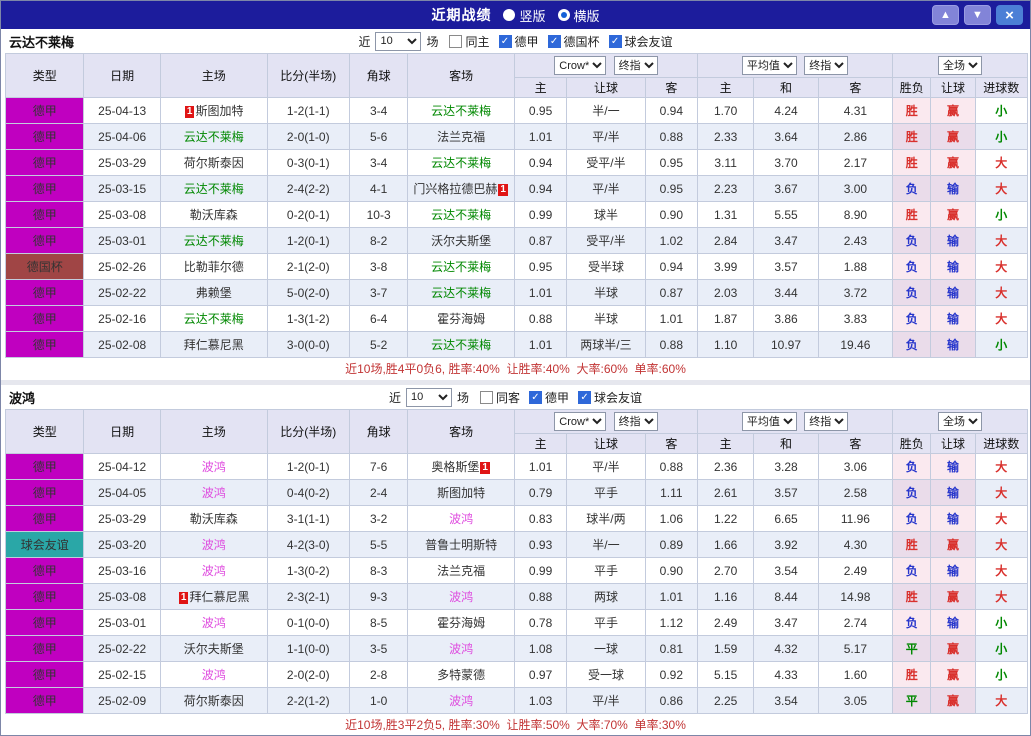 This screenshot has height=736, width=1031. Describe the element at coordinates (378, 266) in the screenshot. I see `corner-cell: 3-8` at that location.